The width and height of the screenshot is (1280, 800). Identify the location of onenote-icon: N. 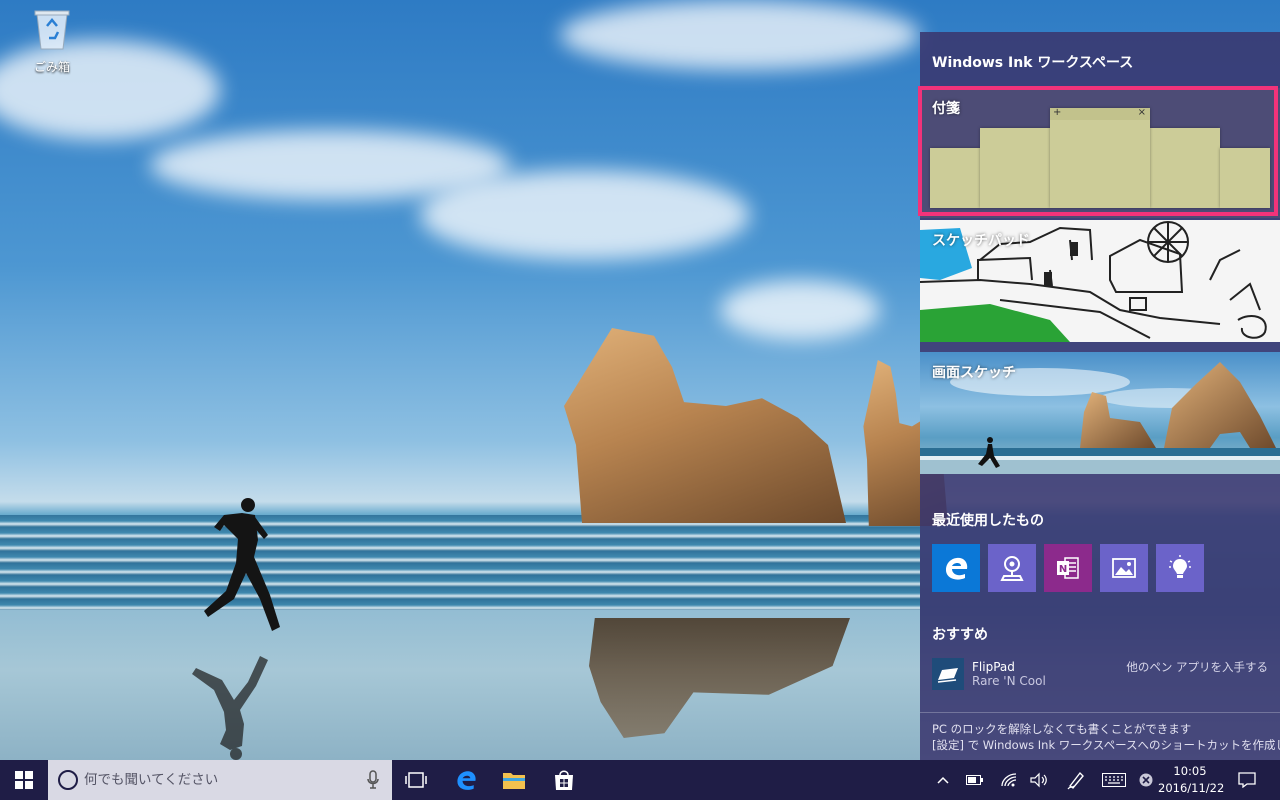
(1068, 568).